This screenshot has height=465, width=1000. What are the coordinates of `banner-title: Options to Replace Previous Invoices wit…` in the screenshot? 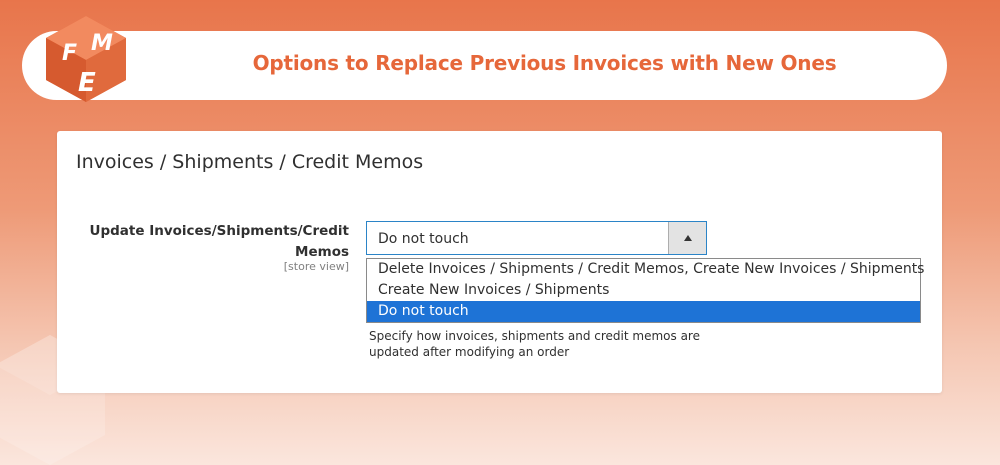 It's located at (544, 63).